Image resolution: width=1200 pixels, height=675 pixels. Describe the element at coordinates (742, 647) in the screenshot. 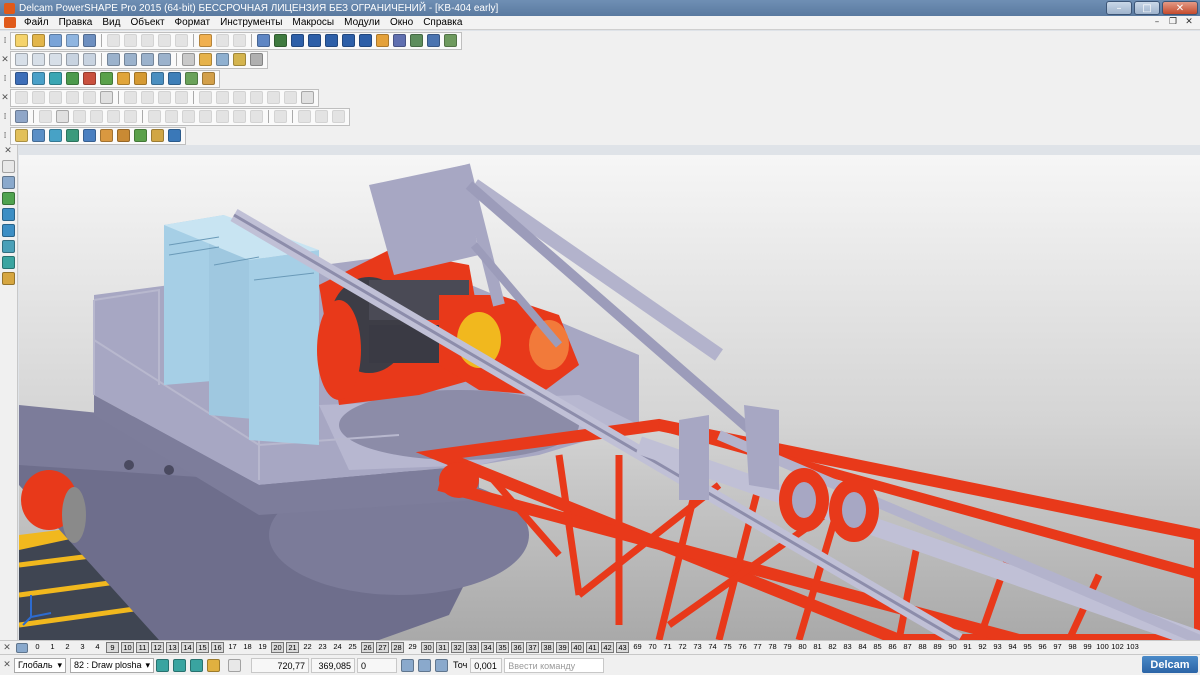

I see `level-button: 76` at that location.